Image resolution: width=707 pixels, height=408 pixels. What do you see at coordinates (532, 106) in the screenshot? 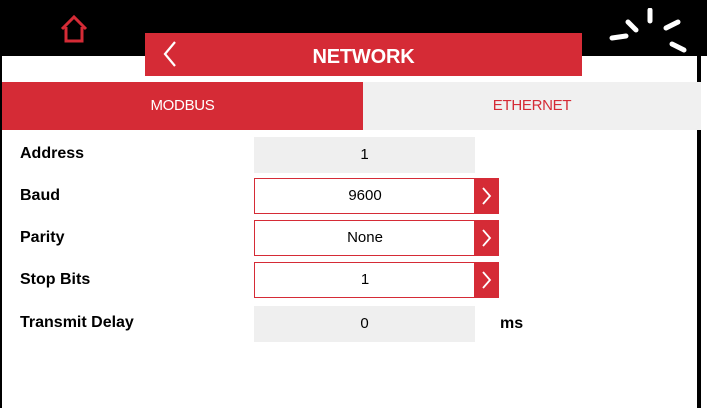
I see `tab-ethernet: ETHERNET` at bounding box center [532, 106].